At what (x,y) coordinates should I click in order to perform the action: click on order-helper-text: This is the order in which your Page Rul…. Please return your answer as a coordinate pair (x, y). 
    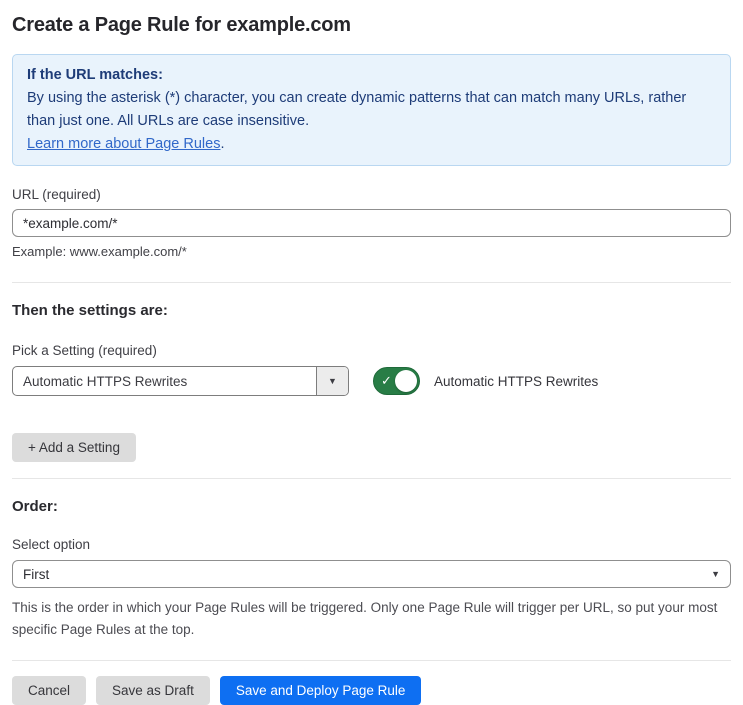
    Looking at the image, I should click on (365, 618).